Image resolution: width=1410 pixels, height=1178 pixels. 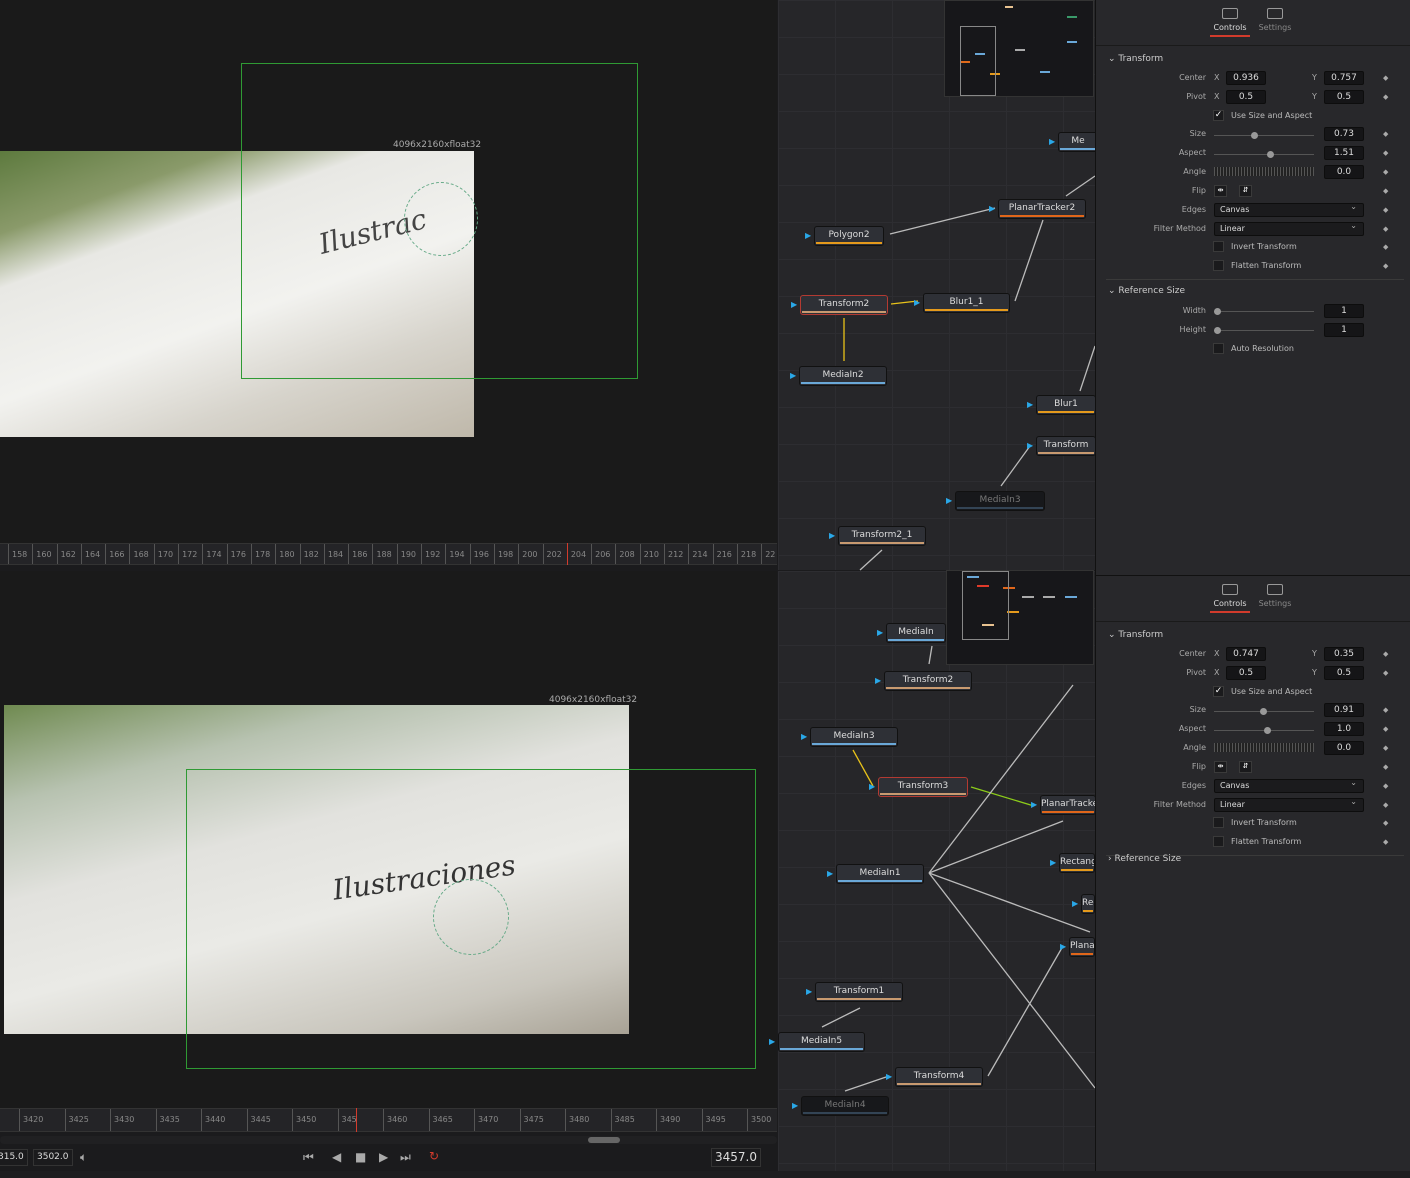 I want to click on node-me: Me, so click(x=1078, y=142).